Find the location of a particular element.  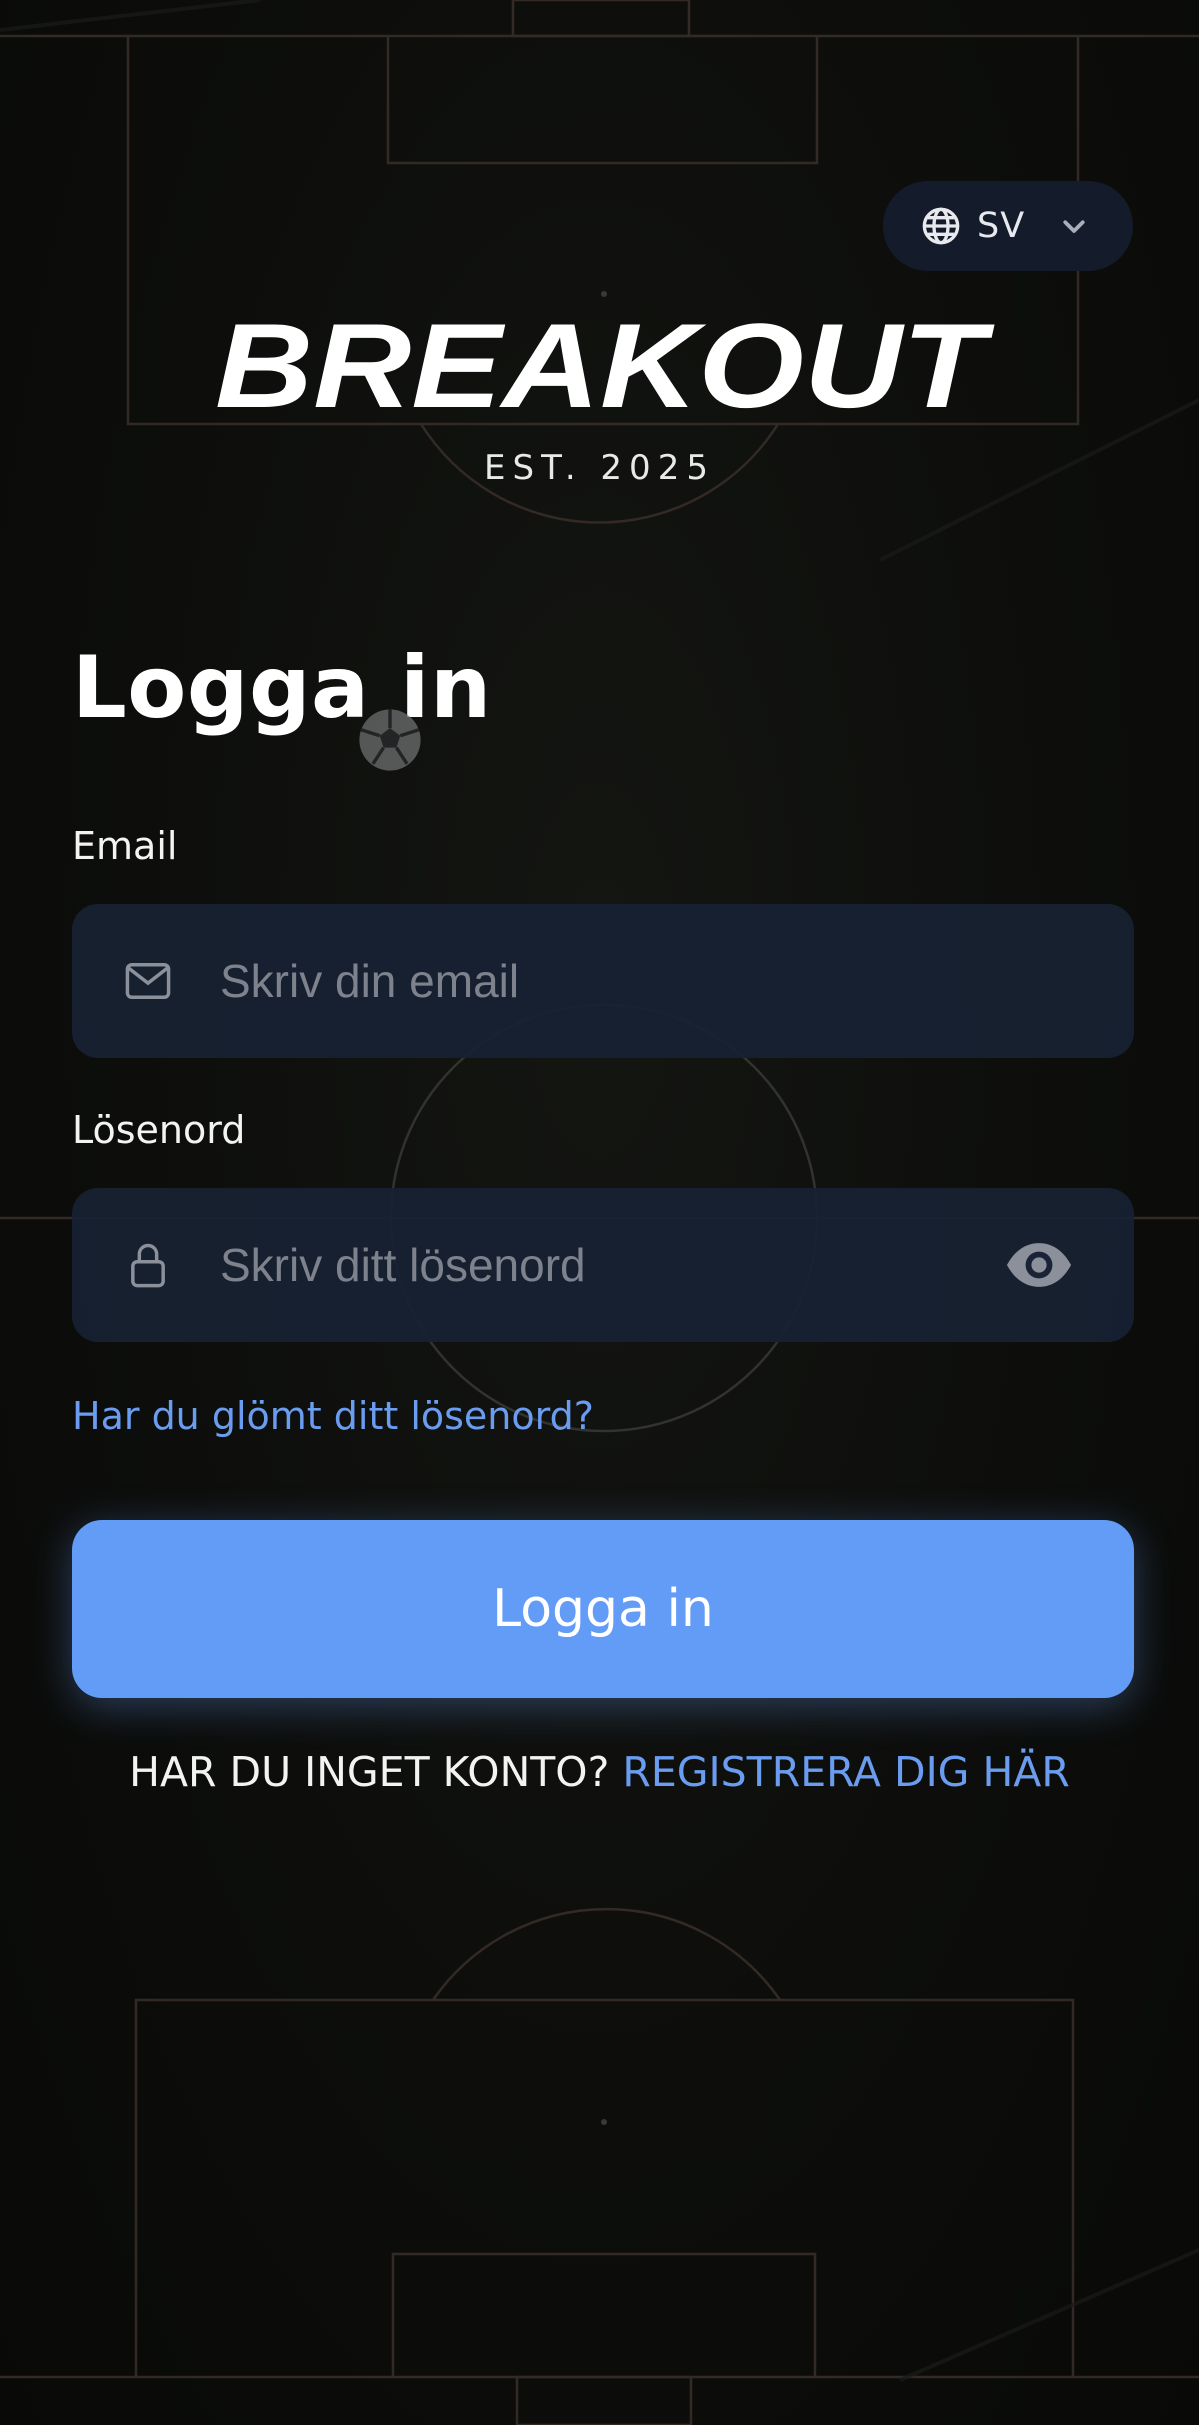

envelope-icon is located at coordinates (148, 981).